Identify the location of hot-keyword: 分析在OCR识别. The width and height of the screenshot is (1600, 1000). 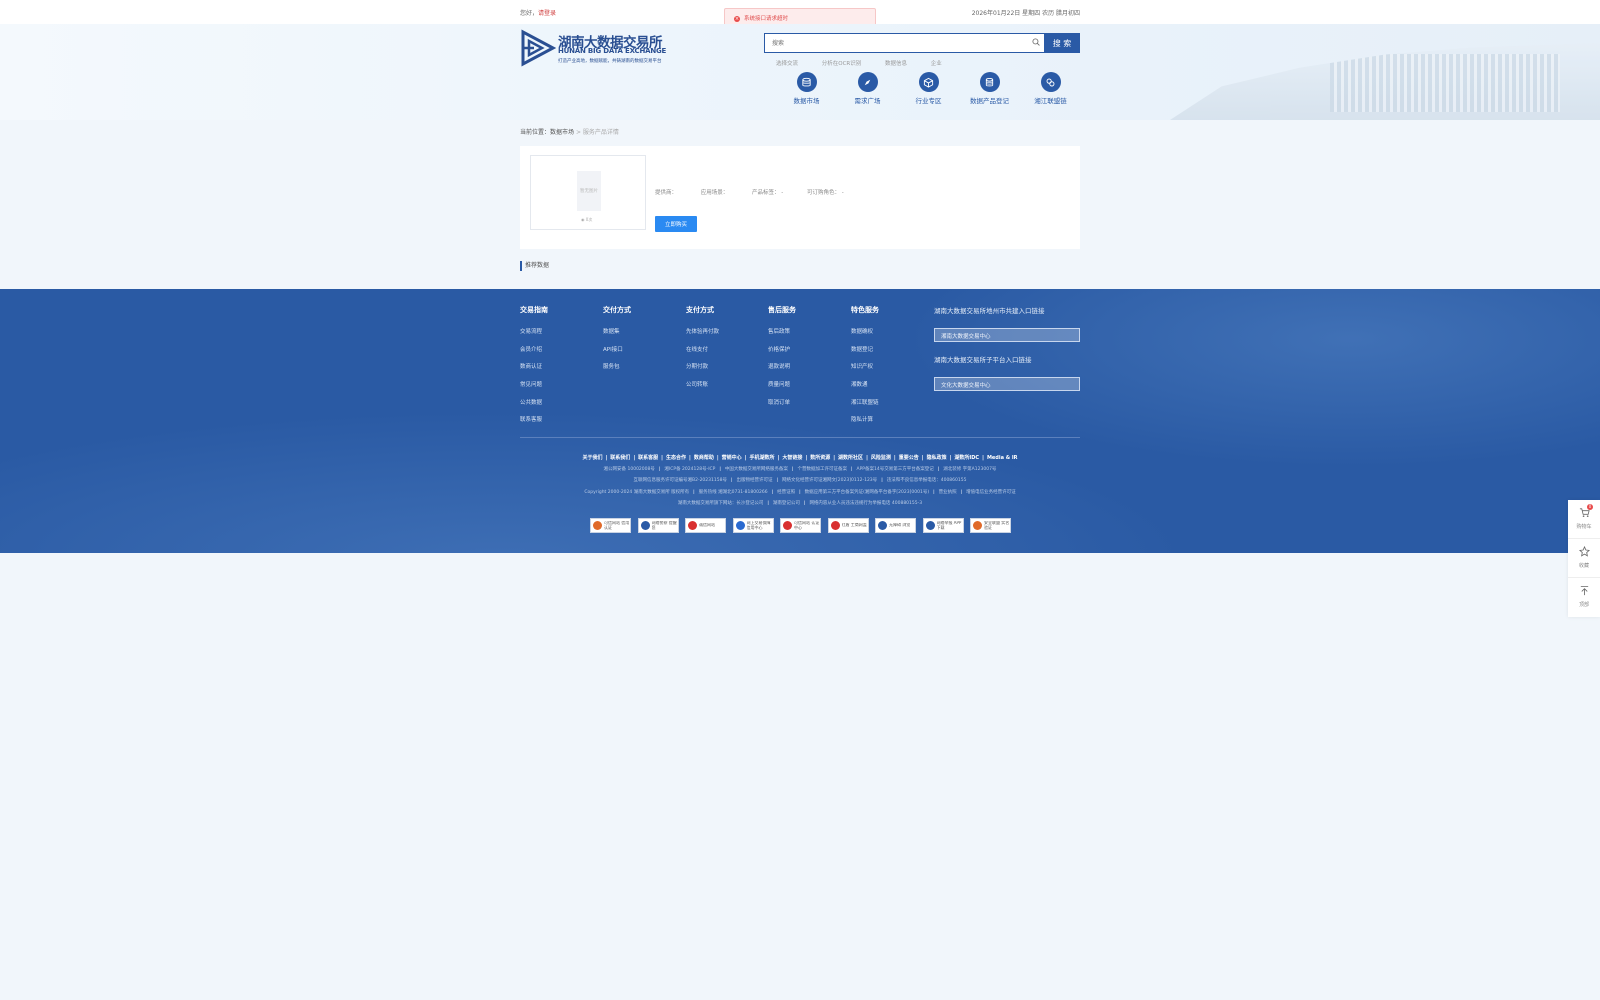
(842, 64).